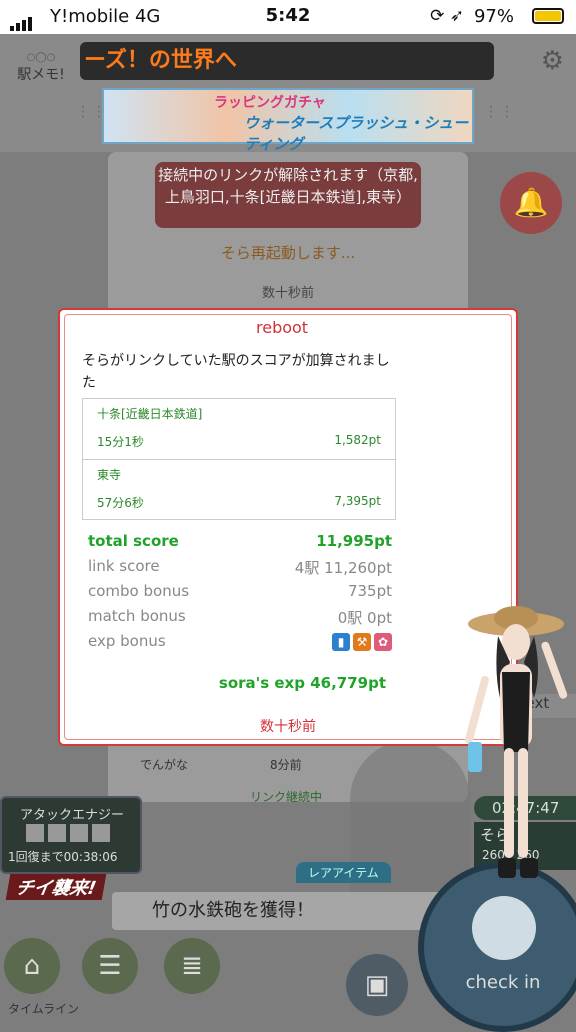  I want to click on station-duration: 15分1秒, so click(120, 442).